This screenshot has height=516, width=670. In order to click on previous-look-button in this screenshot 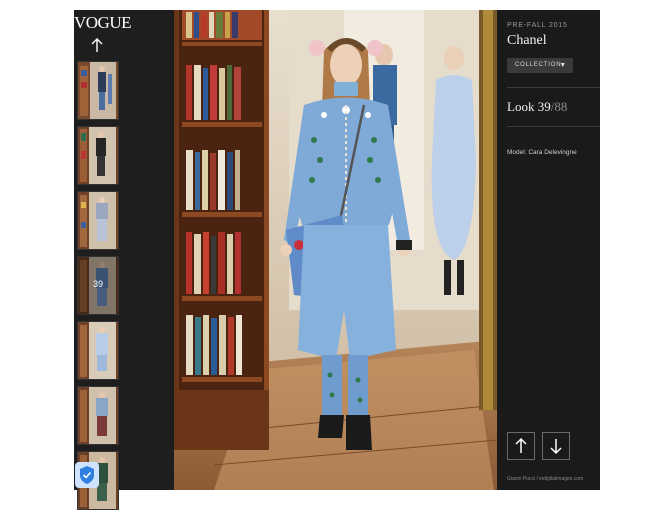, I will do `click(521, 446)`.